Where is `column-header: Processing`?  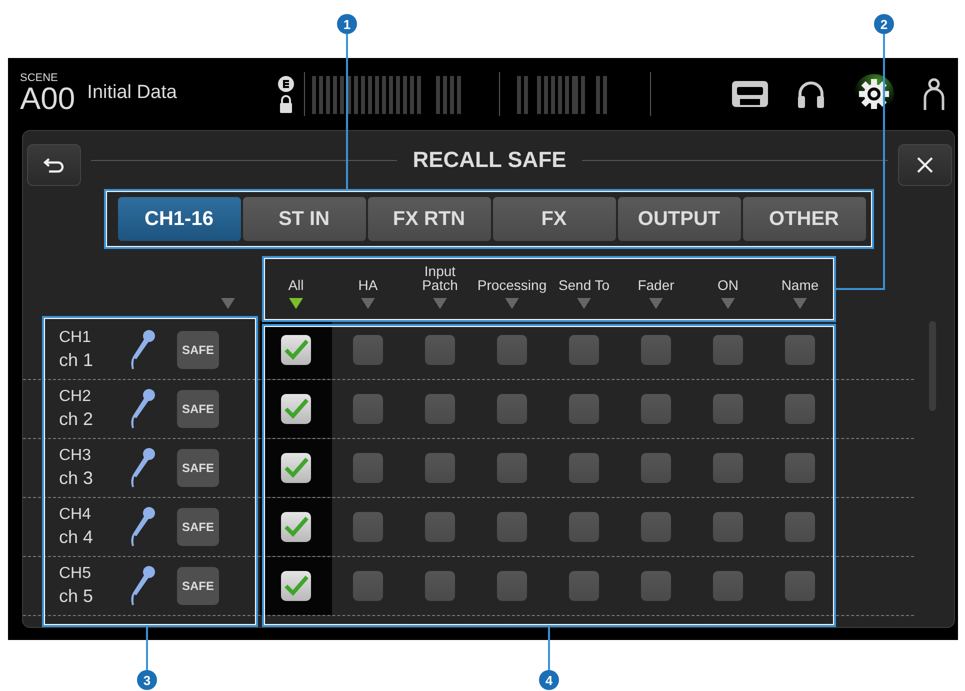 column-header: Processing is located at coordinates (512, 285).